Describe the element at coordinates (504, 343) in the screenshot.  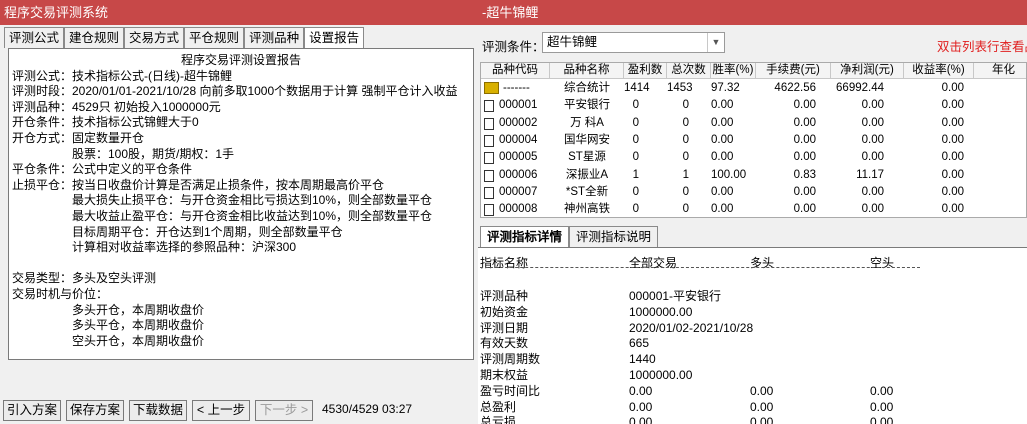
I see `detail-name: 有效天数` at that location.